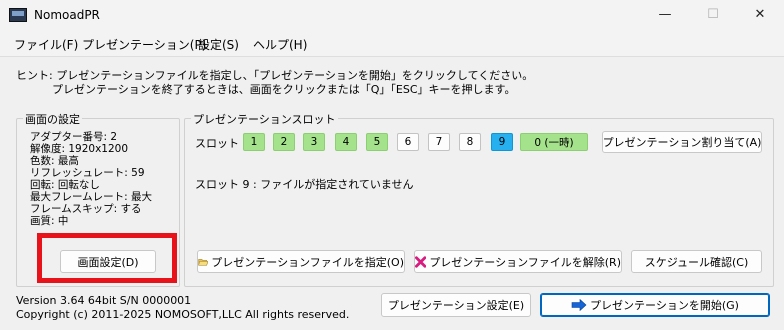 The width and height of the screenshot is (784, 330). What do you see at coordinates (54, 161) in the screenshot?
I see `color-depth: 色数: 最高` at bounding box center [54, 161].